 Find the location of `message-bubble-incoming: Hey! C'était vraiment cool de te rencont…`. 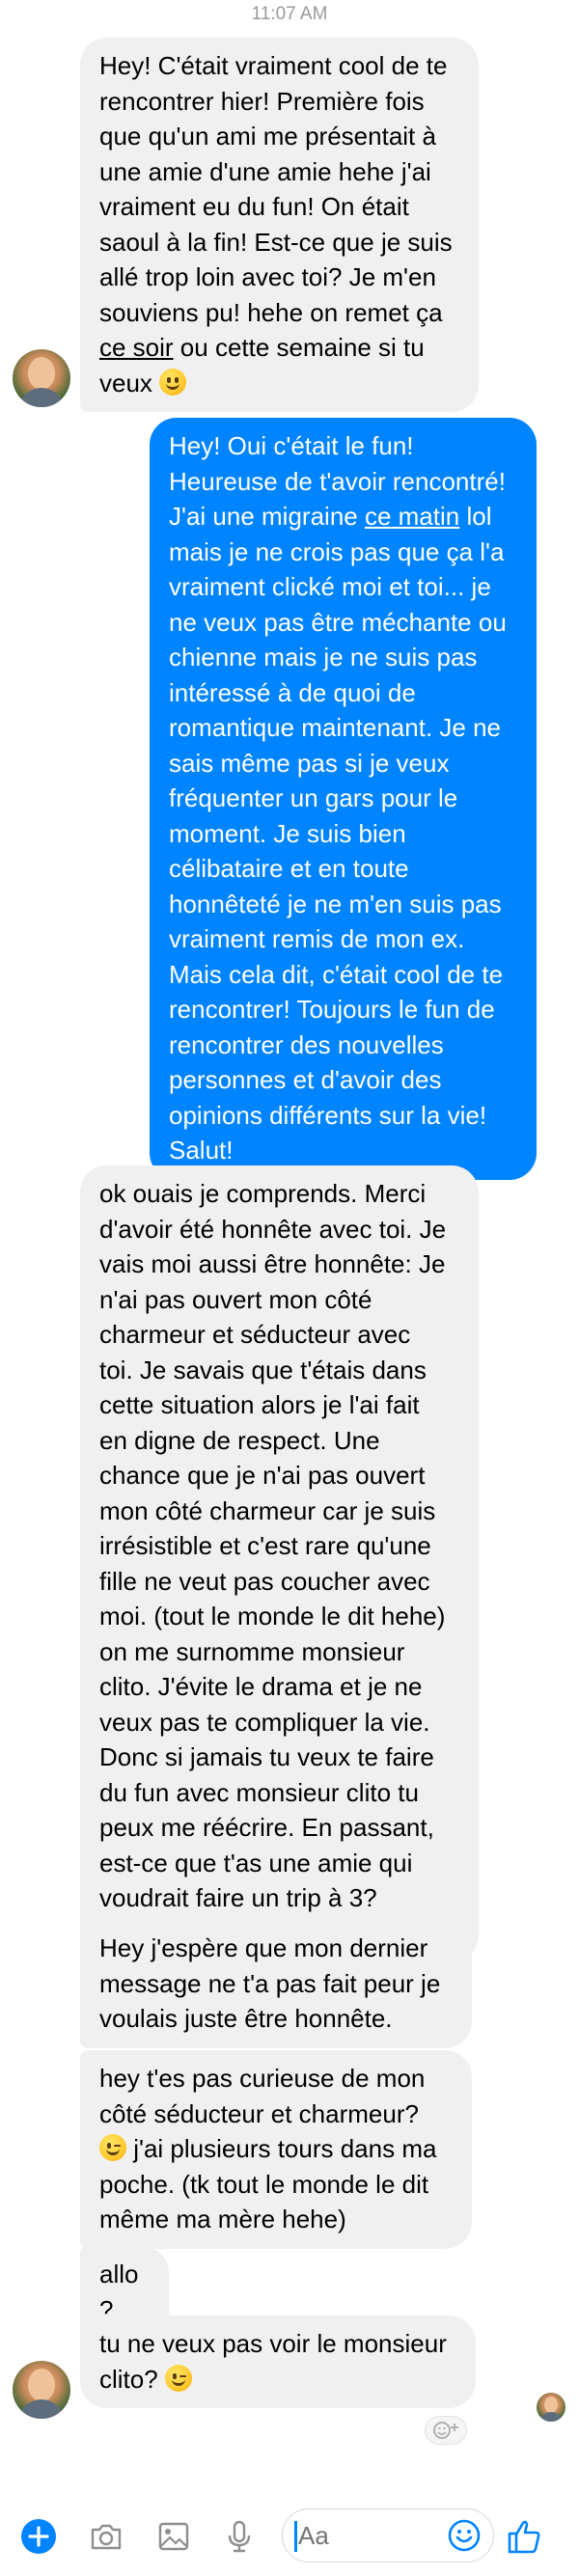

message-bubble-incoming: Hey! C'était vraiment cool de te rencont… is located at coordinates (279, 225).